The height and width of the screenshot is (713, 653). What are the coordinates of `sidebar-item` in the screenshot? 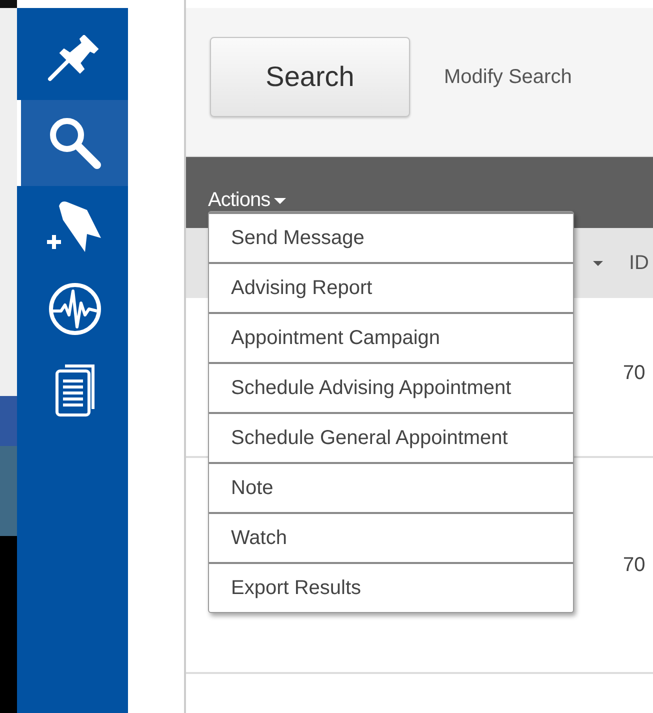 It's located at (72, 143).